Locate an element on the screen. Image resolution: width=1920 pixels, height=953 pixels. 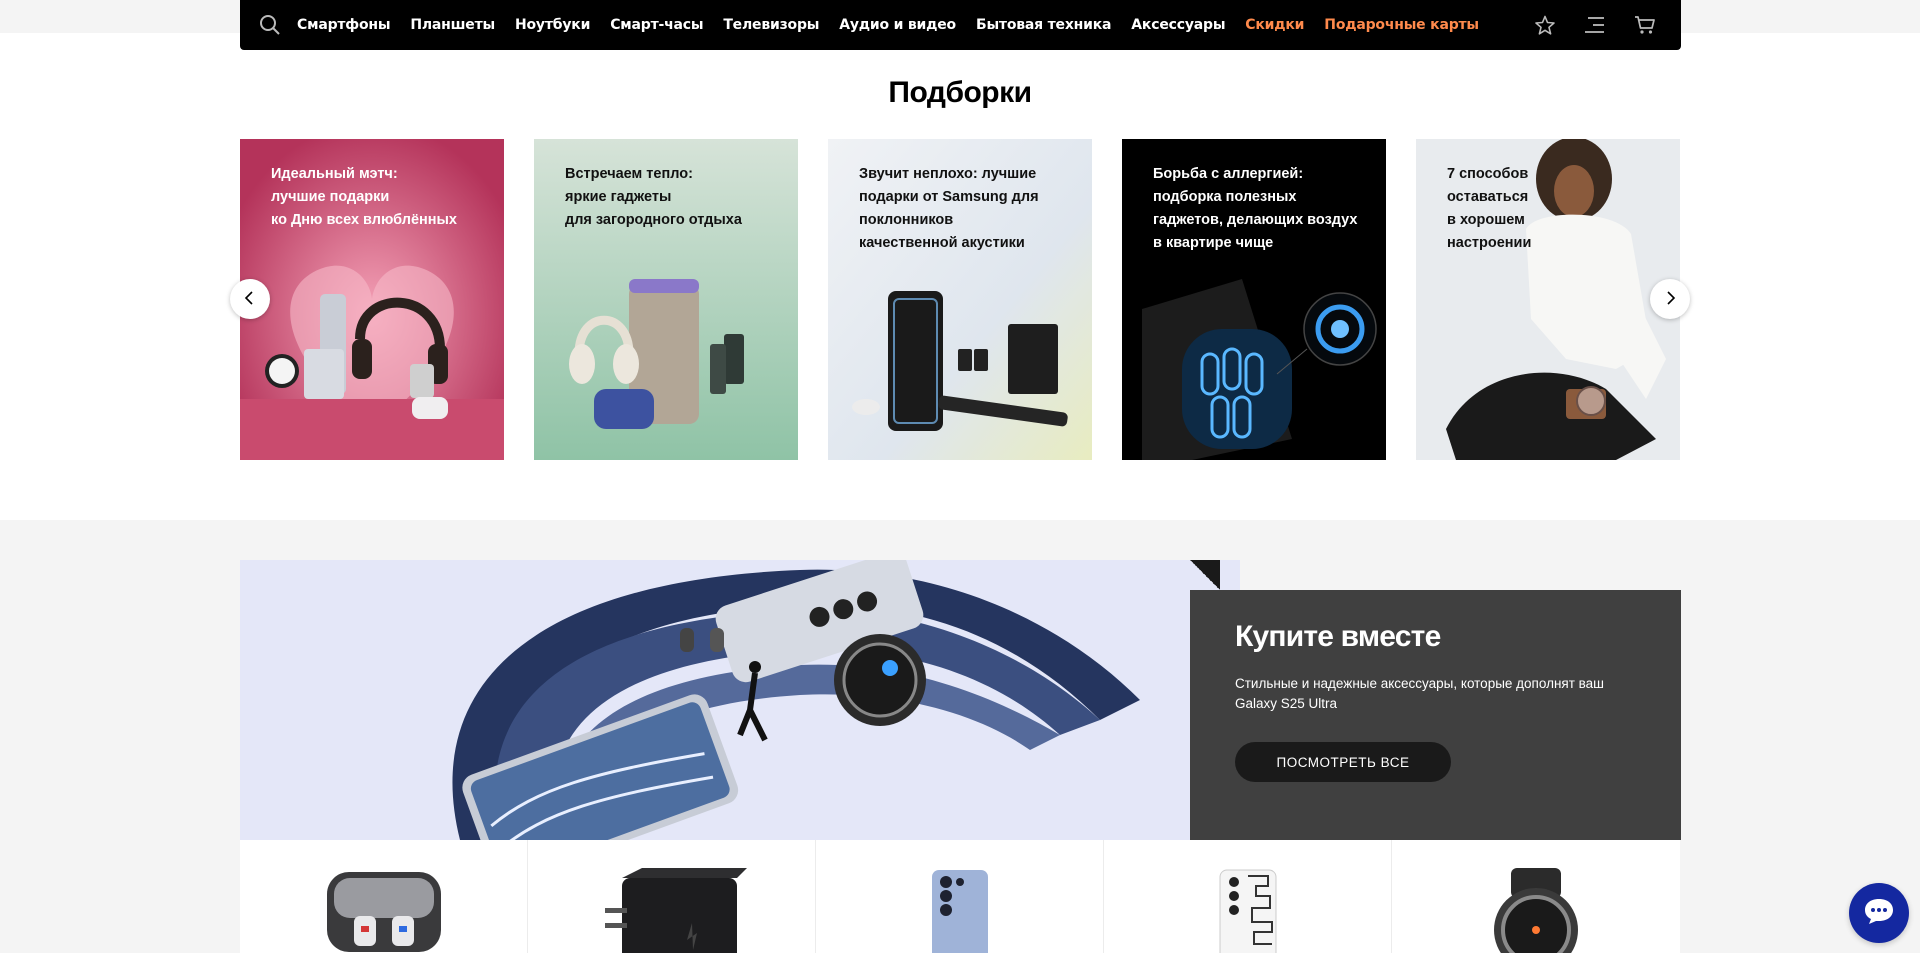
product-strip is located at coordinates (960, 896).